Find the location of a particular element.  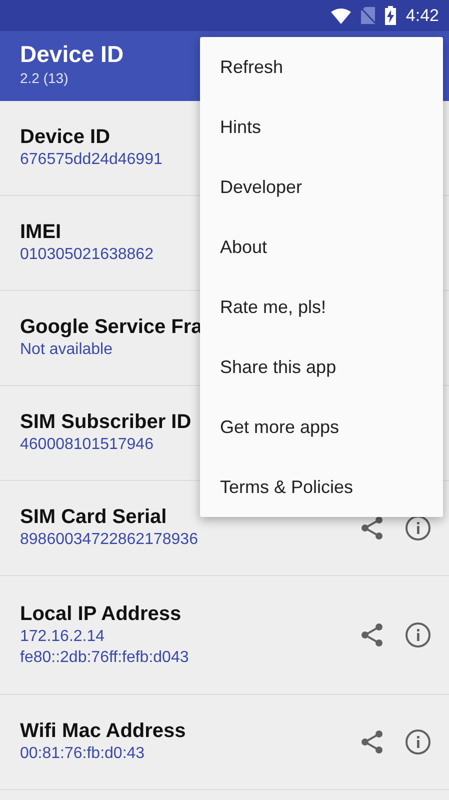

menu-item: Developer is located at coordinates (321, 187).